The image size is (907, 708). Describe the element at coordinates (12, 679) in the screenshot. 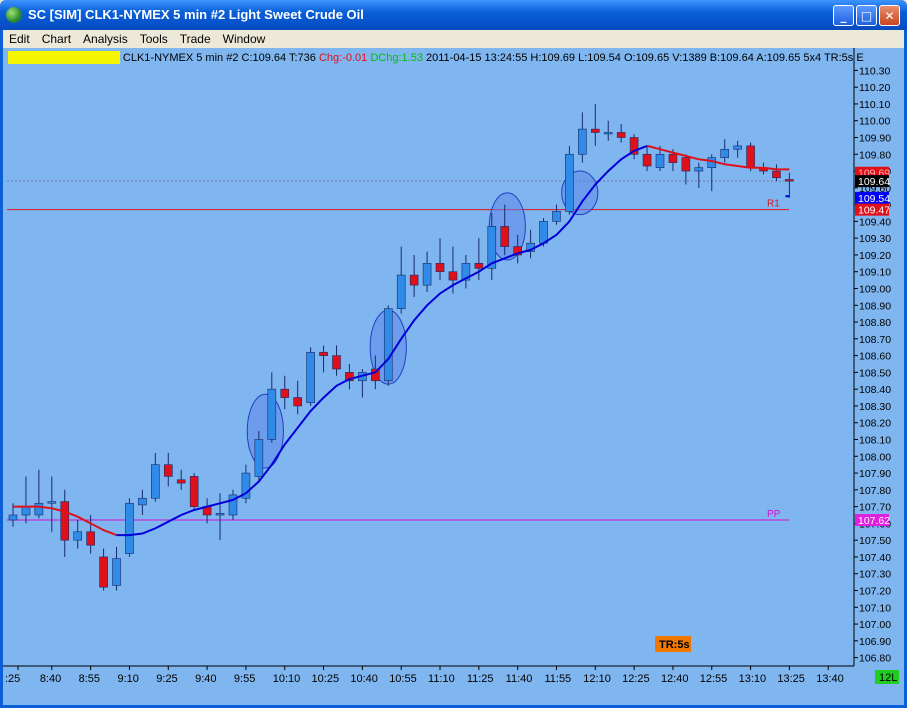

I see `time-axis-label: :25` at that location.